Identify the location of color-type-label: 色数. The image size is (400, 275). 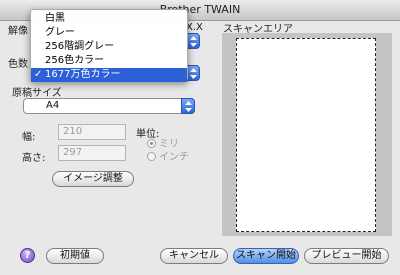
(18, 64).